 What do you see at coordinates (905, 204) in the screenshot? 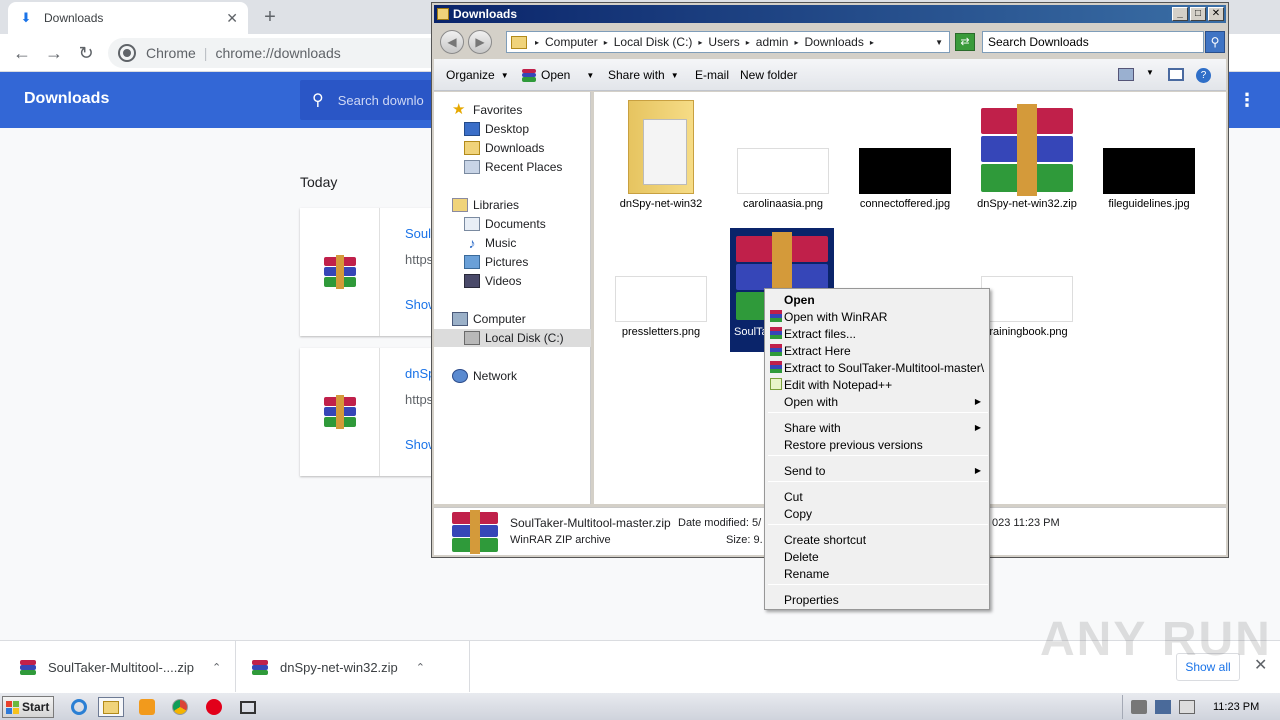
I see `file-label: connectoffered.jpg` at bounding box center [905, 204].